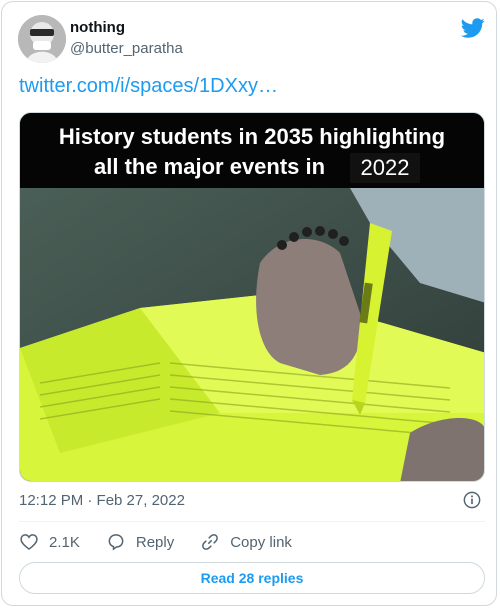  I want to click on copy-link-label: Copy link, so click(261, 542).